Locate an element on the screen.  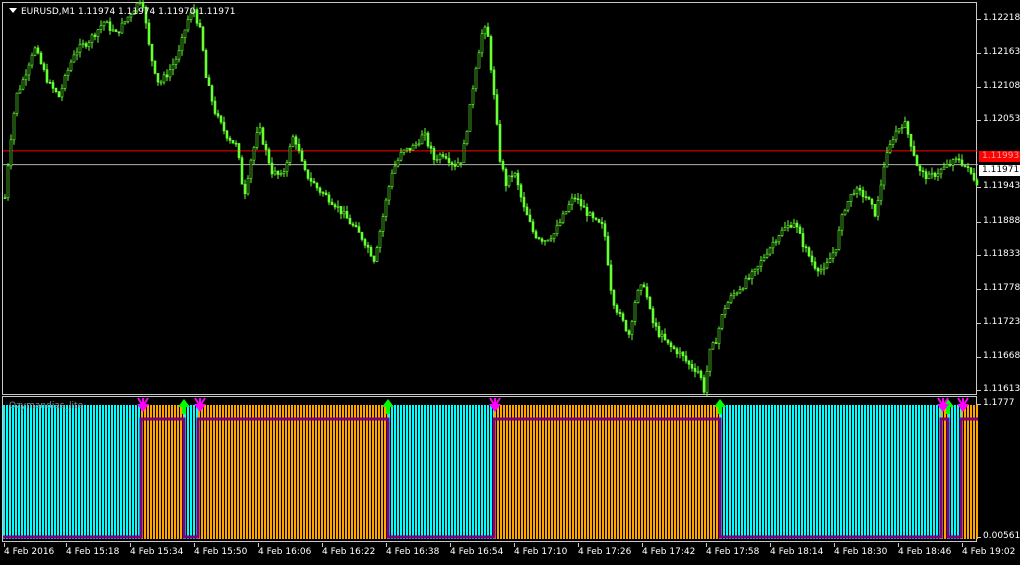
time-label: 4 Feb 15:34 is located at coordinates (157, 550).